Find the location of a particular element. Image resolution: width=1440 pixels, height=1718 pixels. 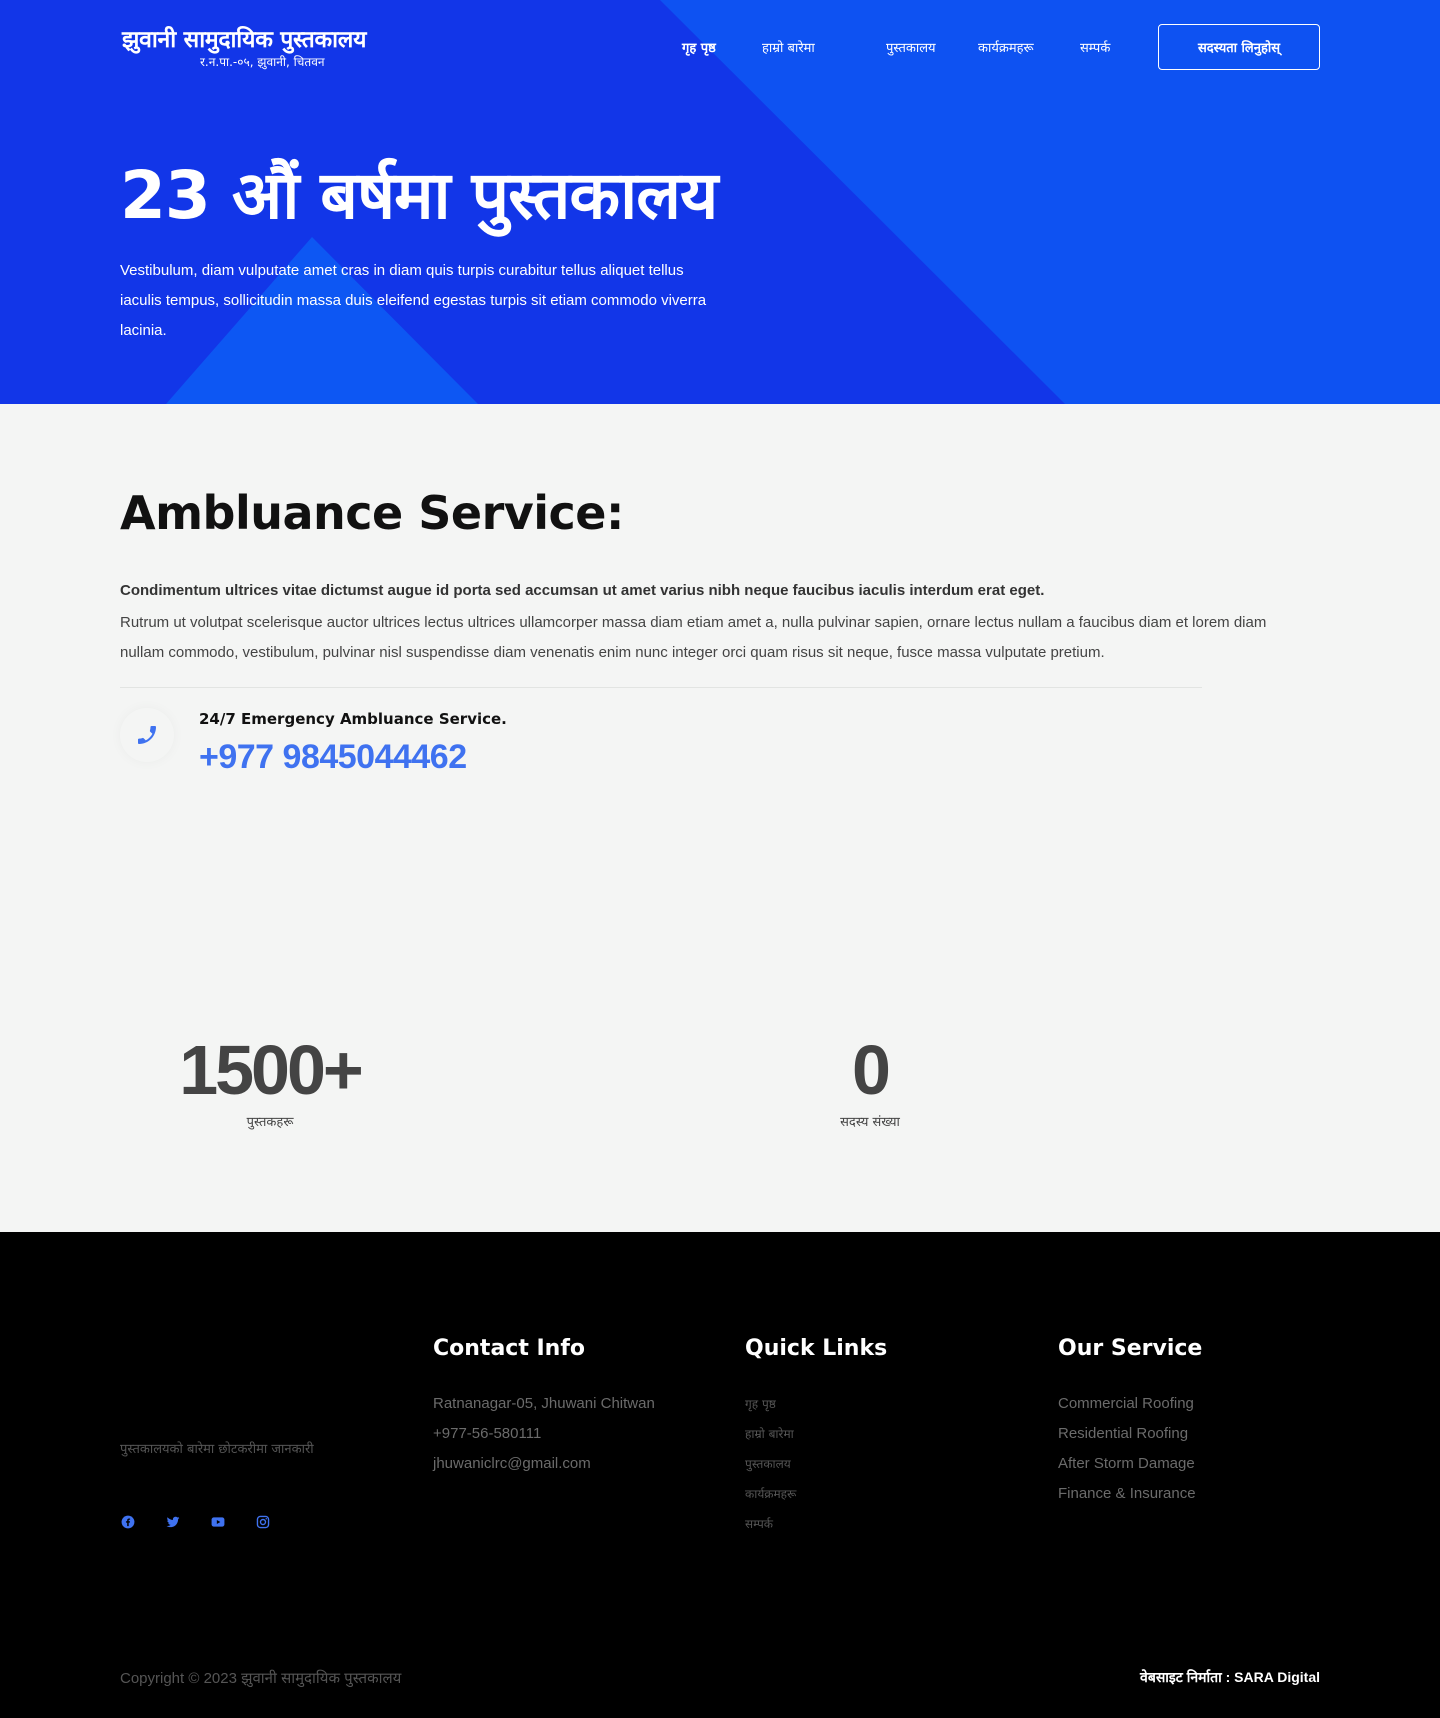

quick-link-library: पुस्तकालय is located at coordinates (770, 1464).